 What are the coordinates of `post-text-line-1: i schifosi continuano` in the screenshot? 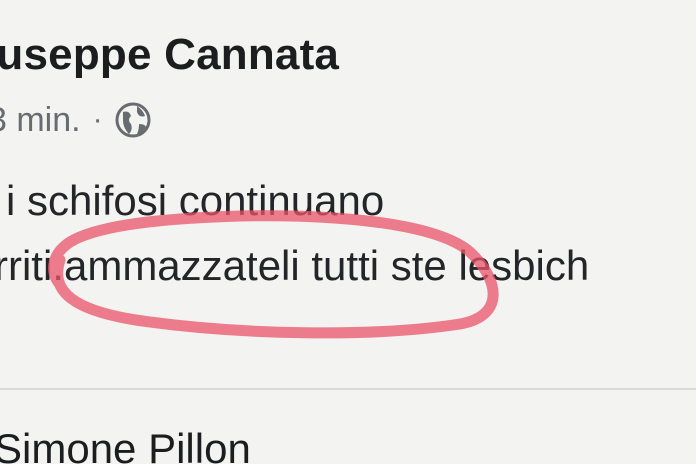 It's located at (195, 200).